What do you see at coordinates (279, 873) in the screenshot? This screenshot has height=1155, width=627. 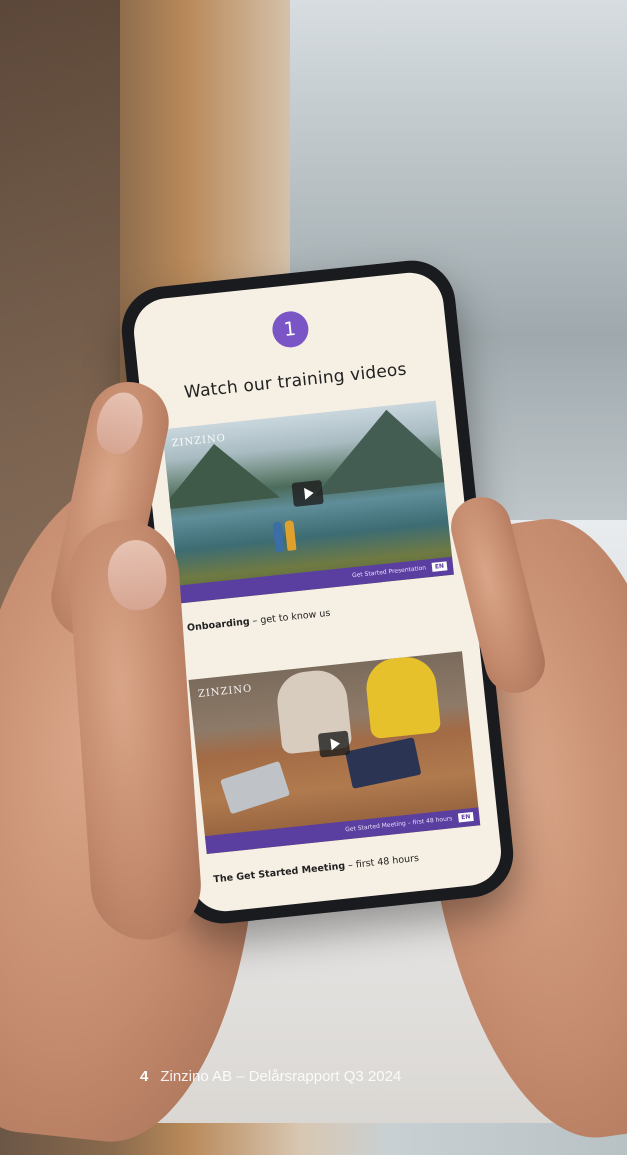 I see `caption-title: The Get Started Meeting` at bounding box center [279, 873].